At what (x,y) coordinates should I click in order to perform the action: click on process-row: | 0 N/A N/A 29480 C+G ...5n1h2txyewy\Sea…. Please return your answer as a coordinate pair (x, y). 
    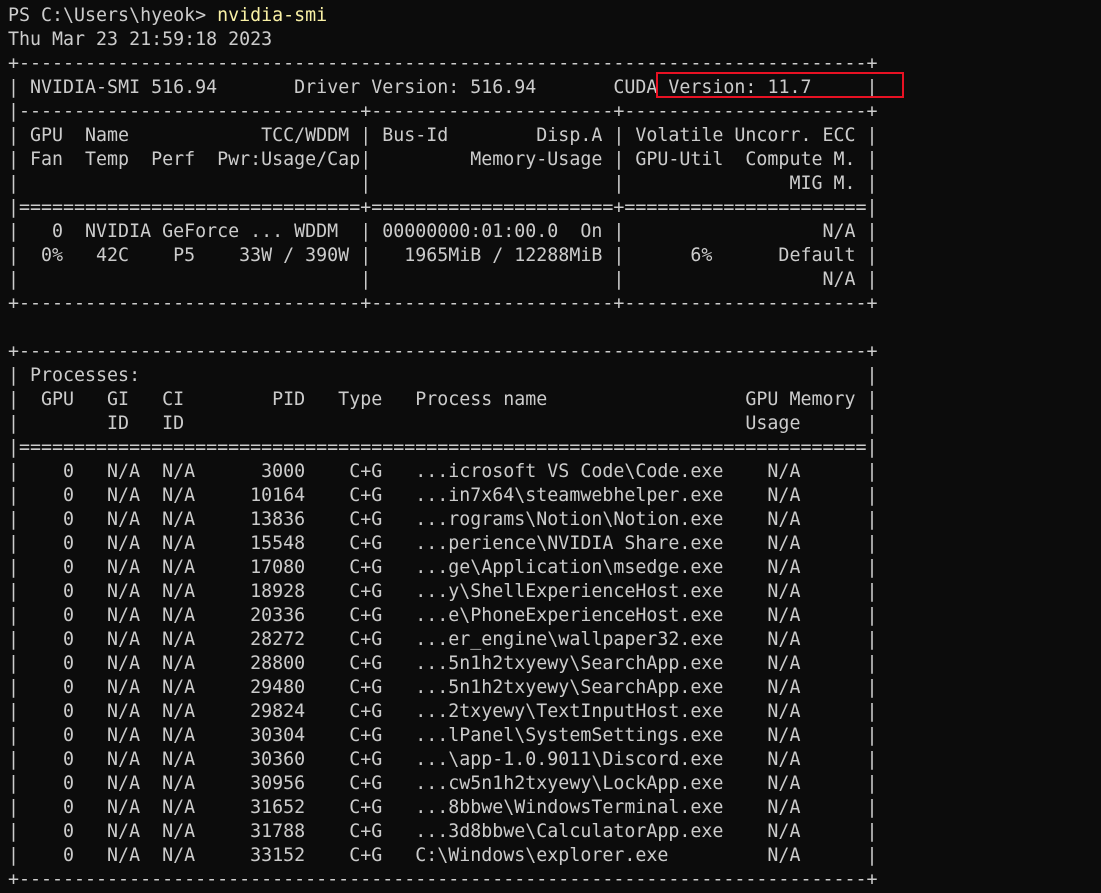
    Looking at the image, I should click on (443, 687).